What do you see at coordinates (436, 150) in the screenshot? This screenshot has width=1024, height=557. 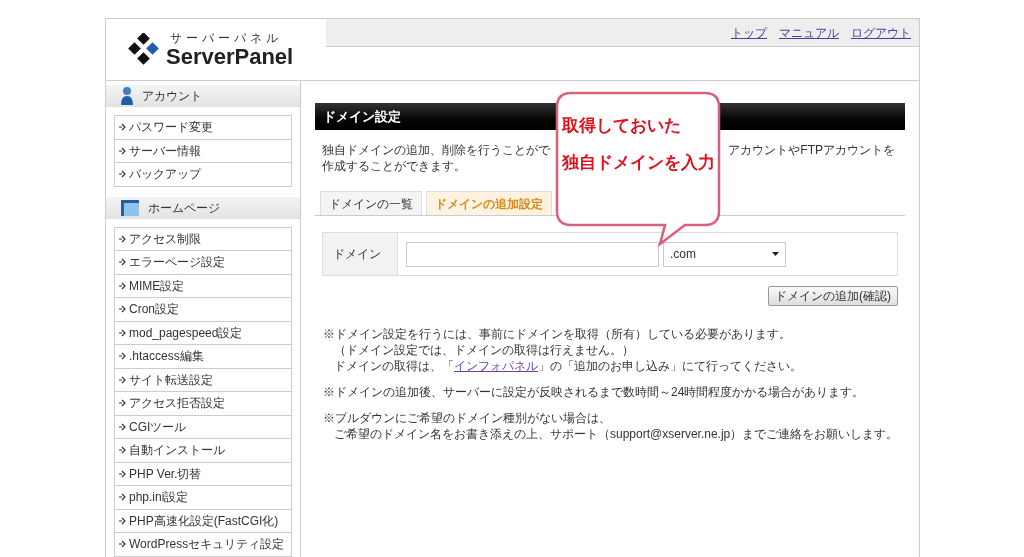 I see `description-text: 独自ドメインの追加、削除を行うことがで` at bounding box center [436, 150].